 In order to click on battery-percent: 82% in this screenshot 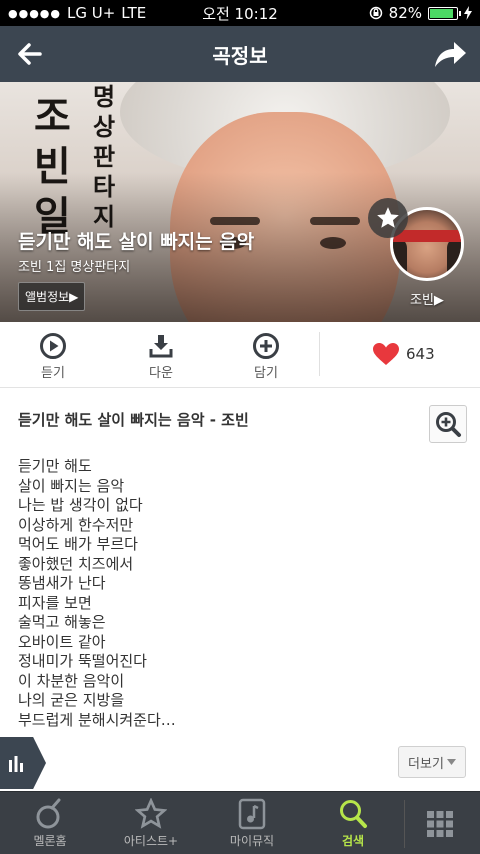, I will do `click(405, 13)`.